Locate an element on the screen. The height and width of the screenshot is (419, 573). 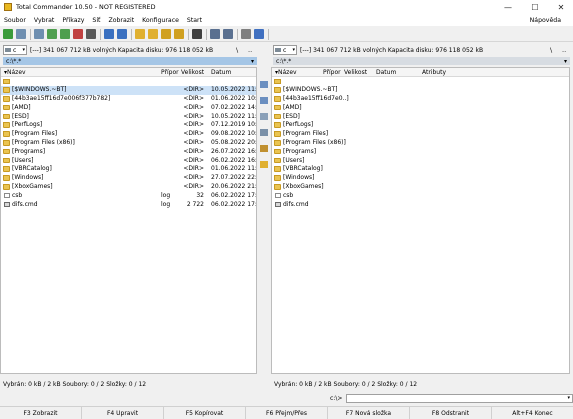
file-row: [ESD] is located at coordinates (420, 116).